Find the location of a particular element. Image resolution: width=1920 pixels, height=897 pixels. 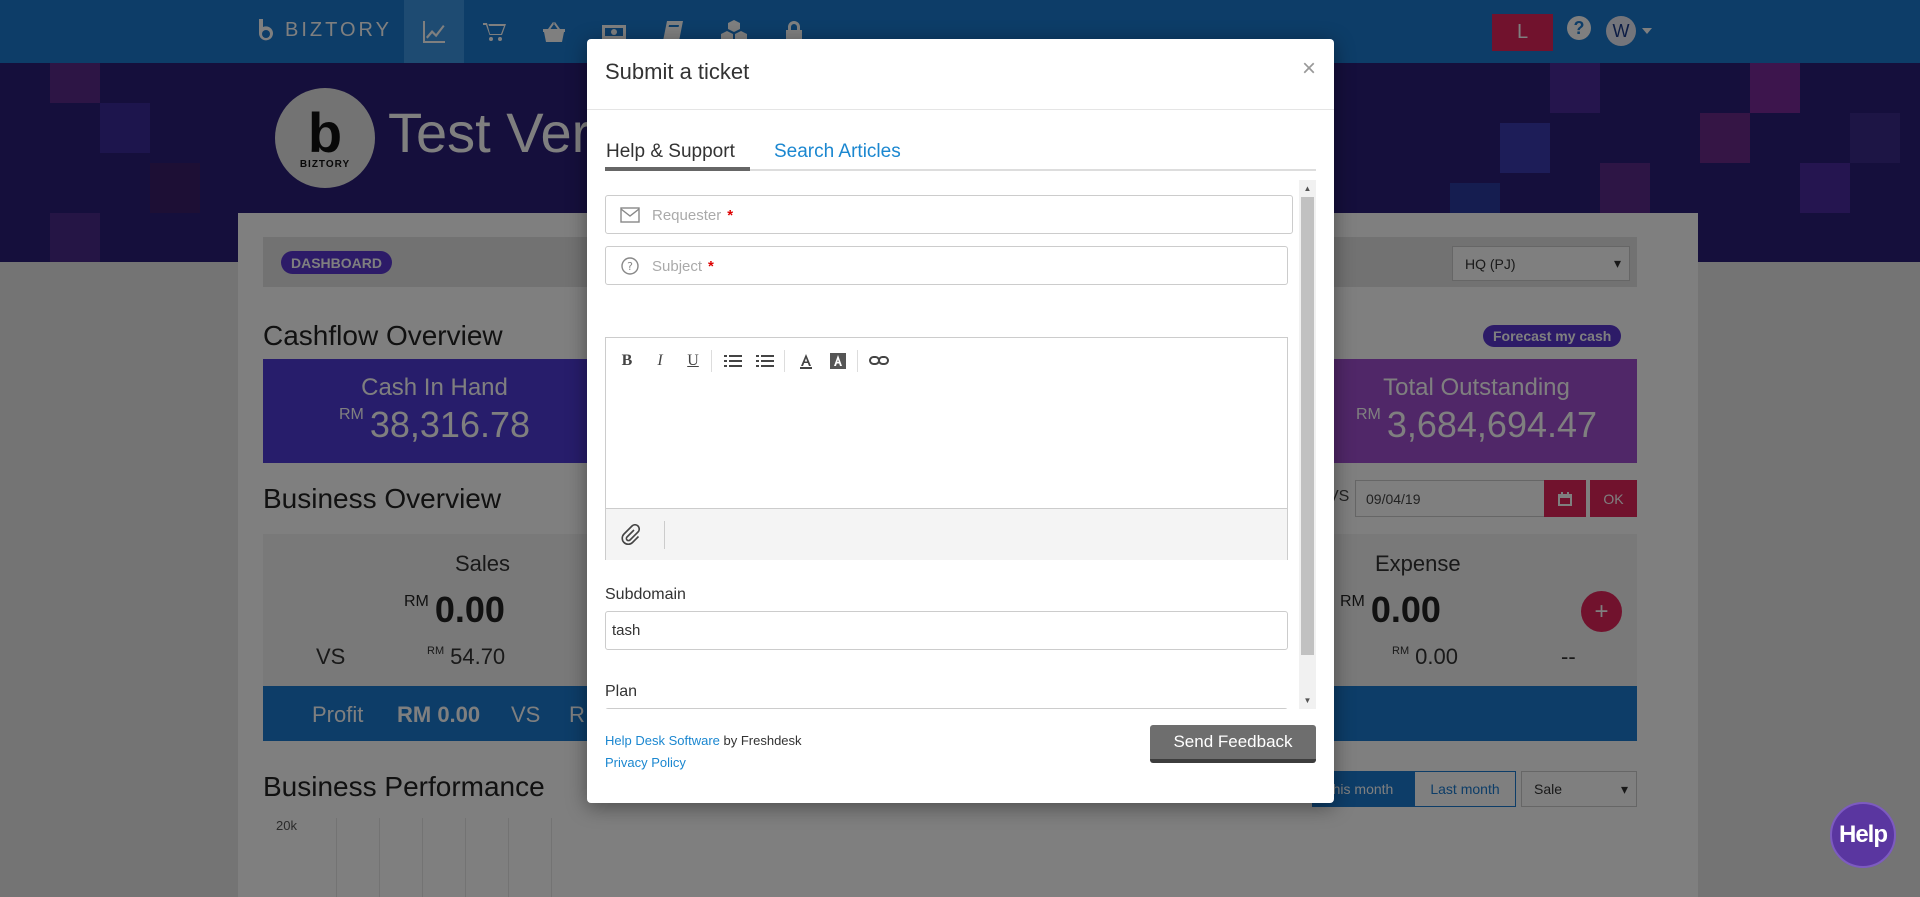

font-color-icon is located at coordinates (806, 361).